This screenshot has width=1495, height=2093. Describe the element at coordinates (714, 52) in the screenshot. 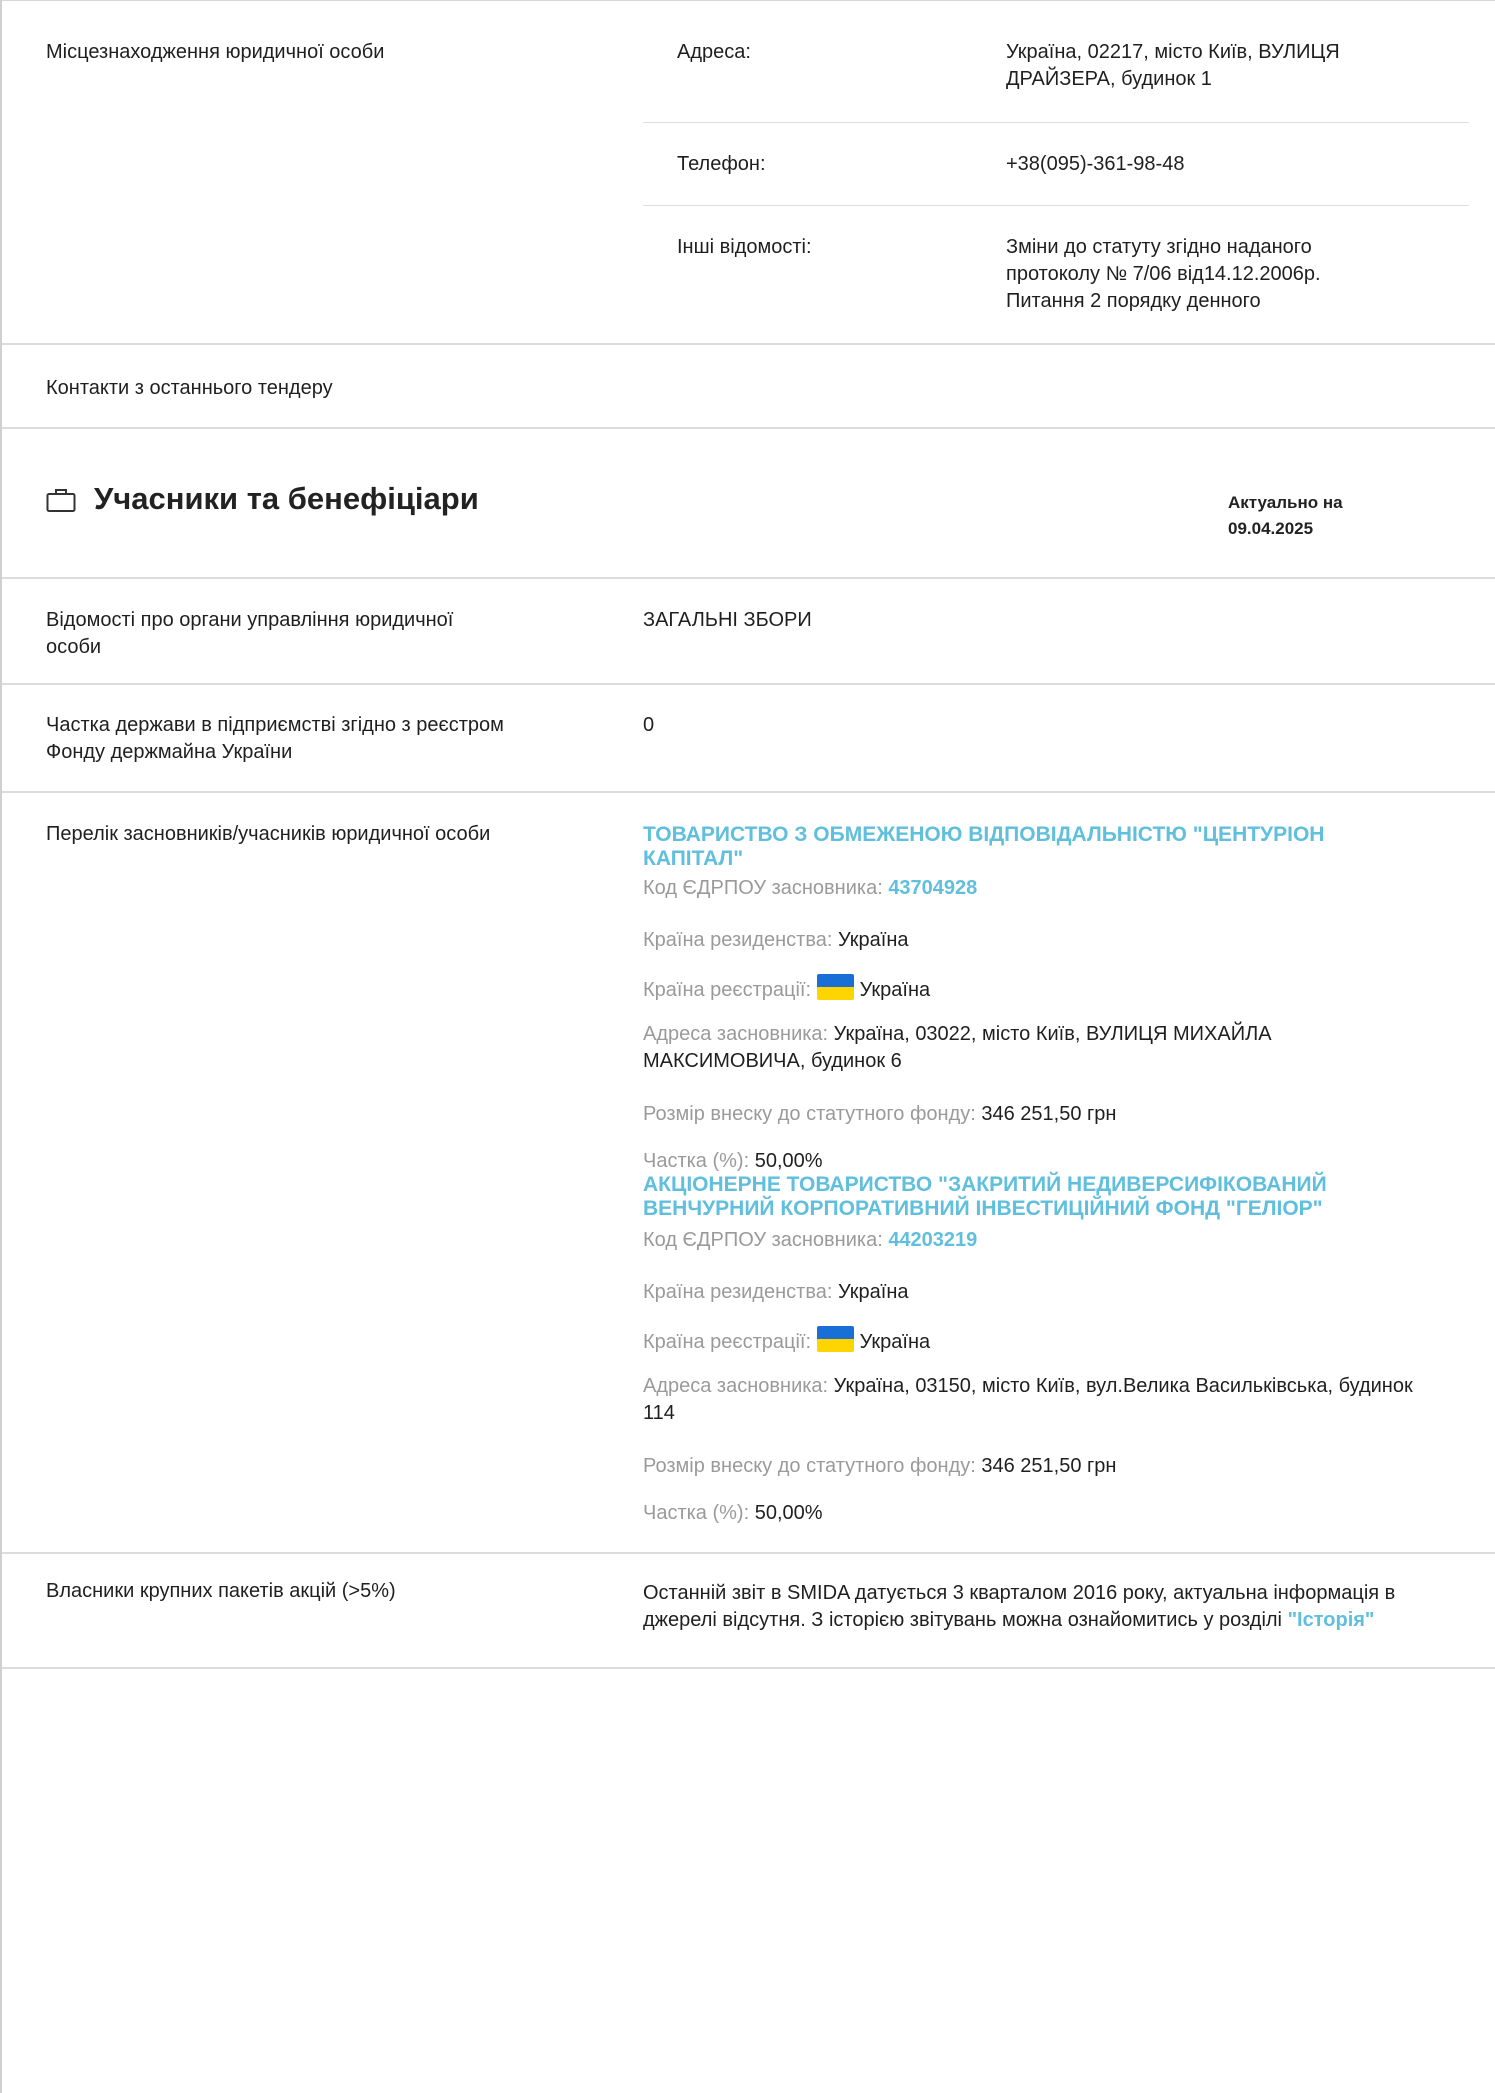

I see `address-key: Адреса:` at that location.